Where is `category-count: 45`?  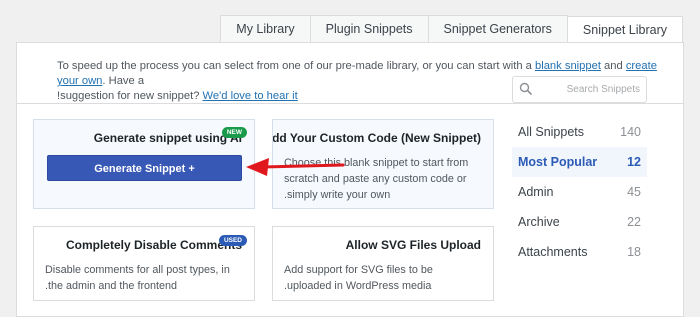
category-count: 45 is located at coordinates (634, 192).